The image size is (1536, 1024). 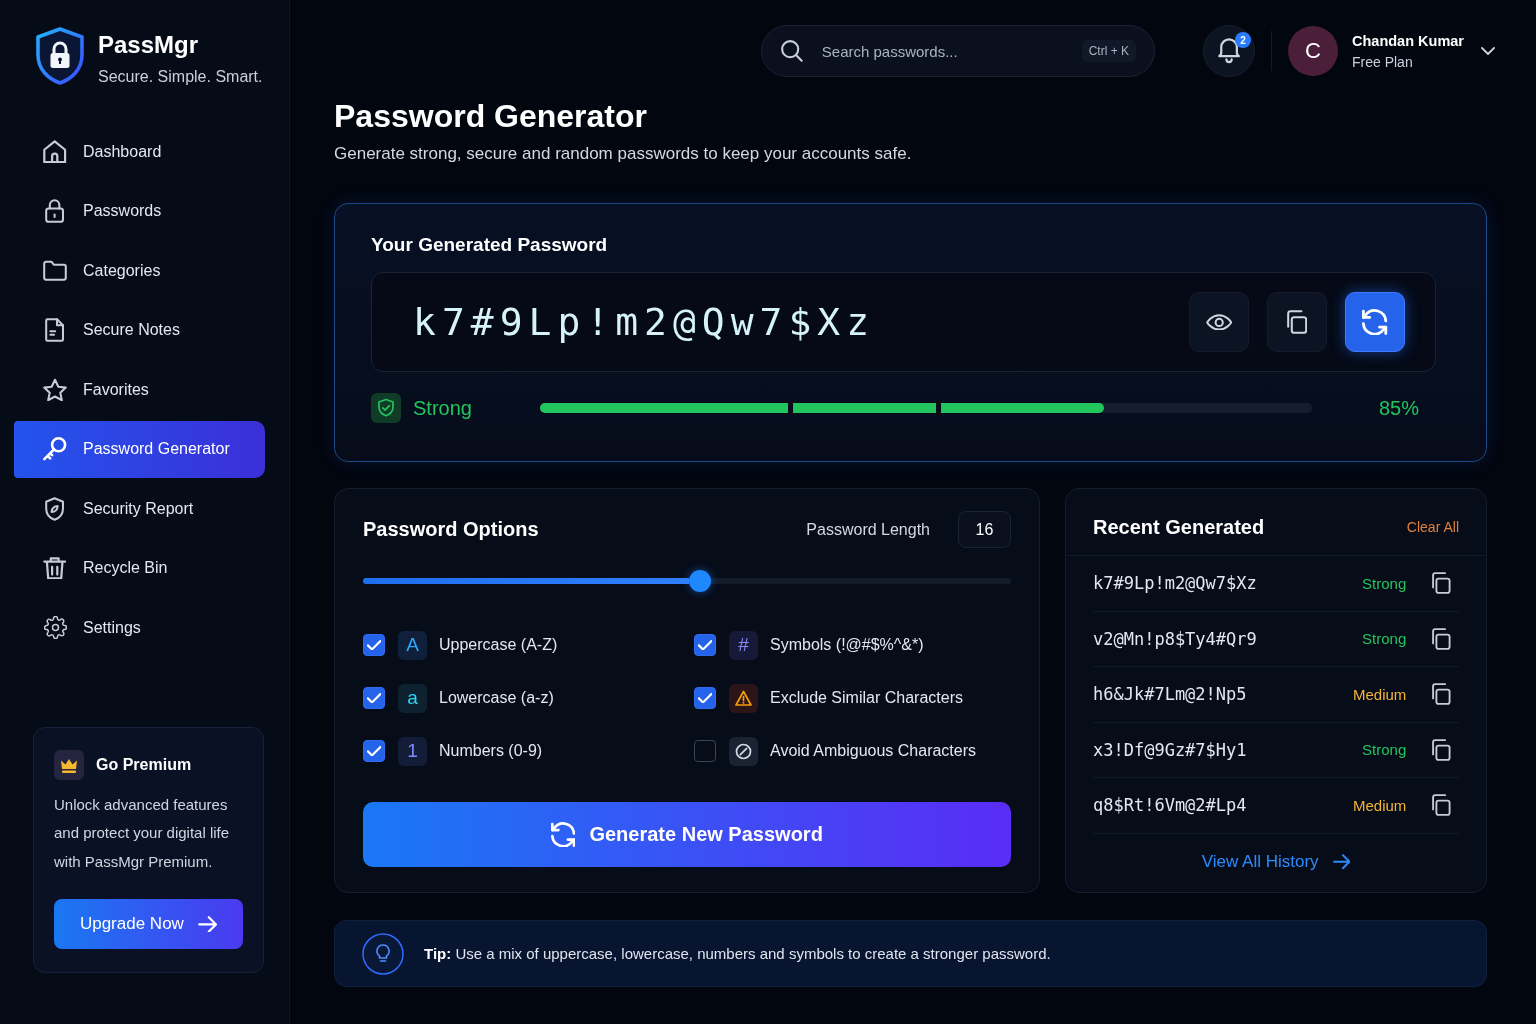 I want to click on section-title: Password Options, so click(x=451, y=529).